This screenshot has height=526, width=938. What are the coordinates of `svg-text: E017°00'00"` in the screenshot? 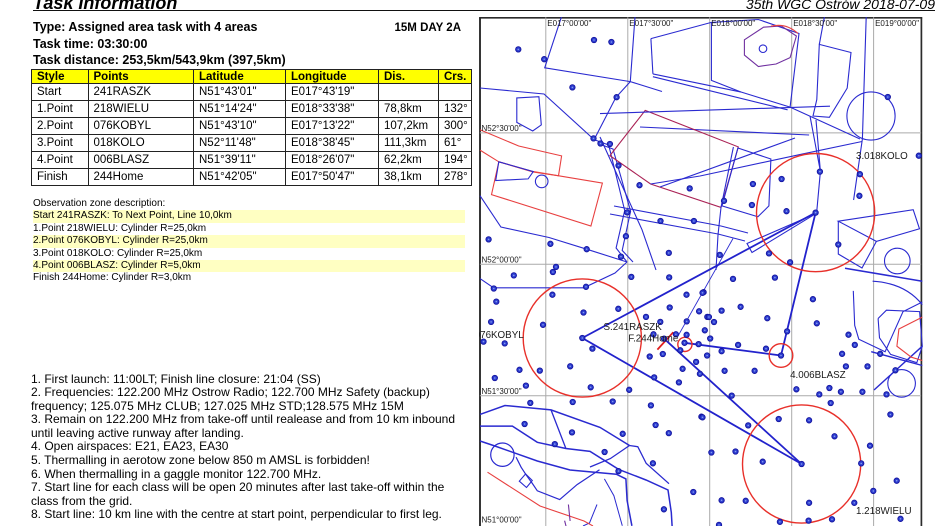 It's located at (569, 23).